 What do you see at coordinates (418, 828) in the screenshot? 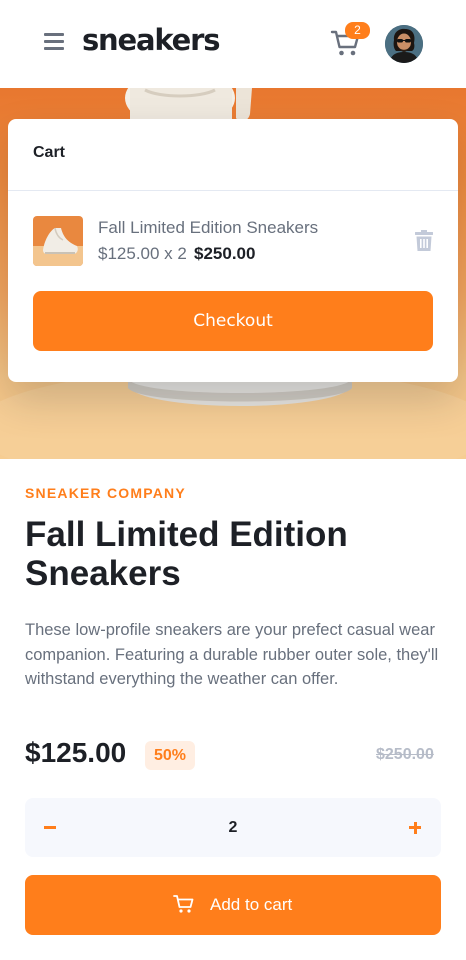
I see `plus-icon` at bounding box center [418, 828].